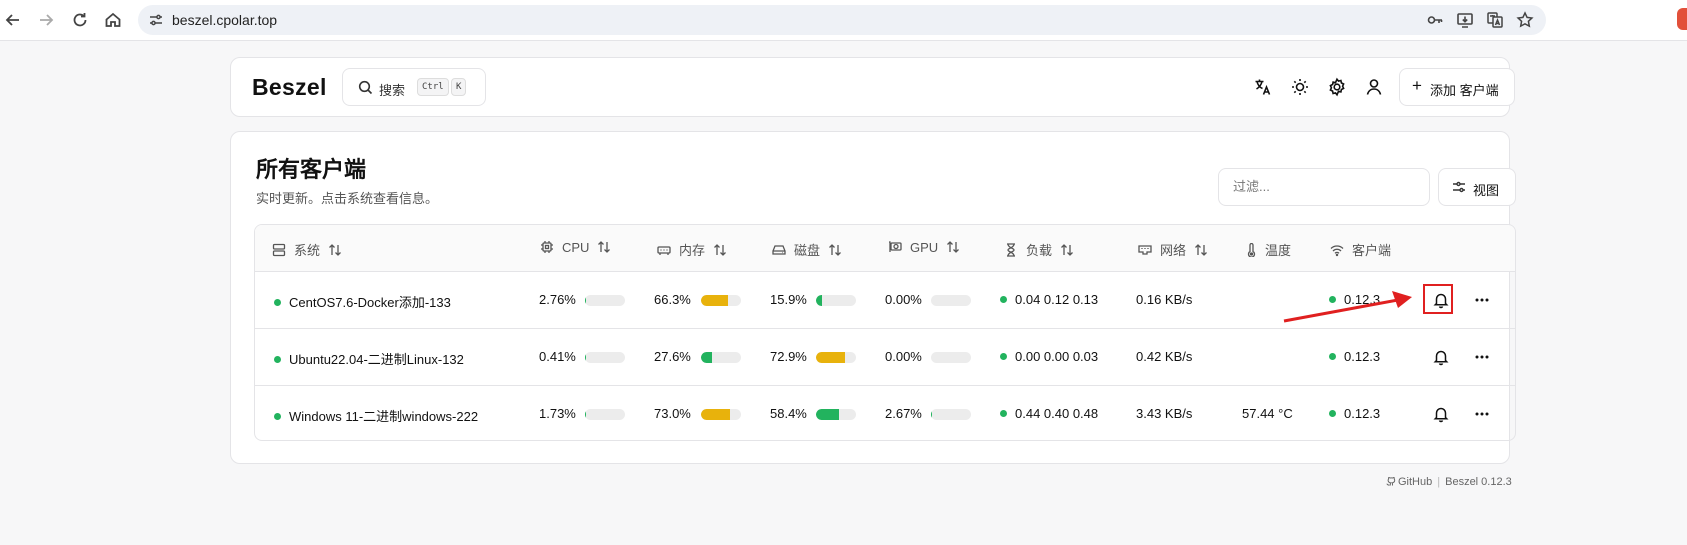 This screenshot has width=1687, height=545. What do you see at coordinates (1057, 356) in the screenshot?
I see `load-text: 0.00 0.00 0.03` at bounding box center [1057, 356].